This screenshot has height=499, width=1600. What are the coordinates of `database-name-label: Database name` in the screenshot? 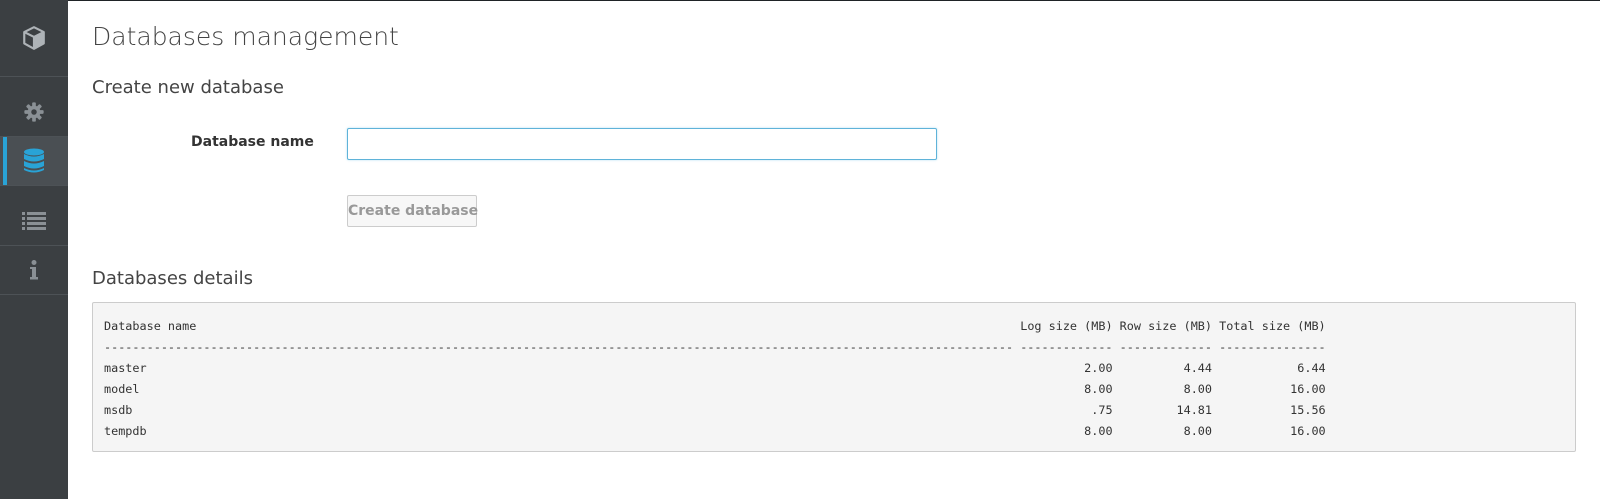 It's located at (252, 142).